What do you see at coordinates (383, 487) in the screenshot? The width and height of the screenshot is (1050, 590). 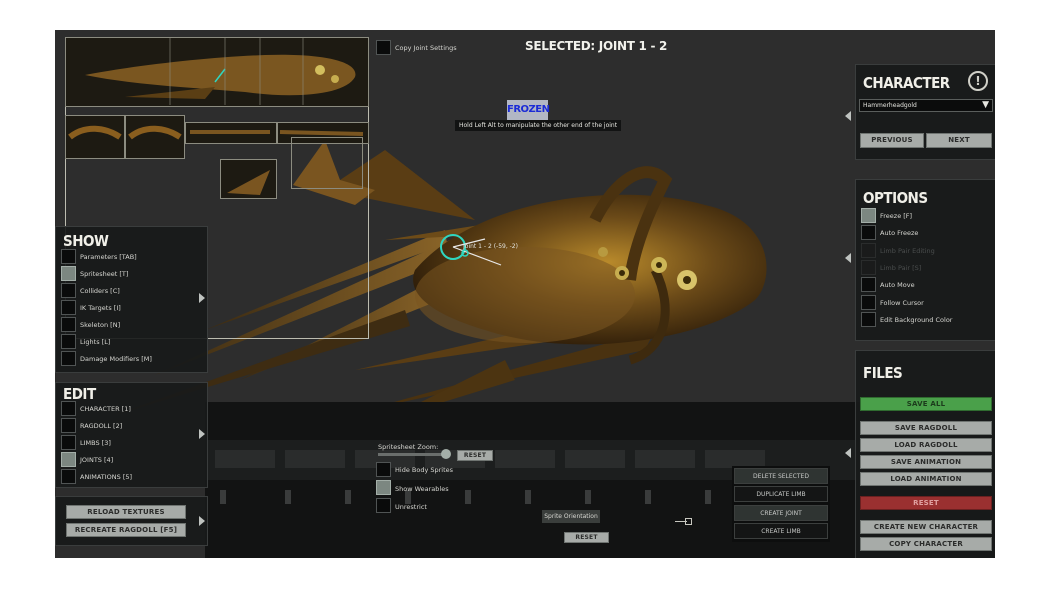 I see `show-wearables-checkbox` at bounding box center [383, 487].